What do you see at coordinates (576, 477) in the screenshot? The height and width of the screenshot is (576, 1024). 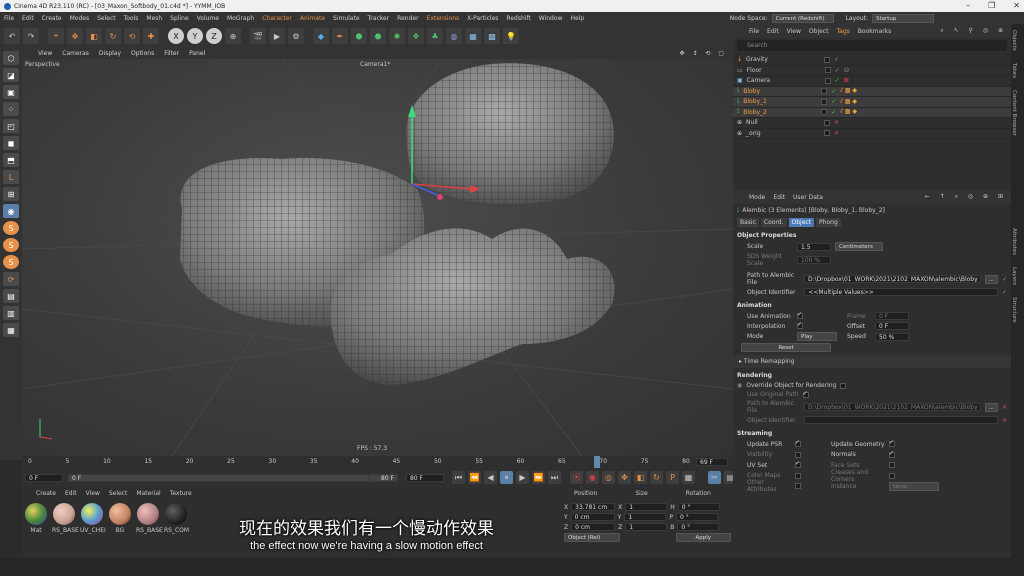 I see `record-icon: ⦿` at bounding box center [576, 477].